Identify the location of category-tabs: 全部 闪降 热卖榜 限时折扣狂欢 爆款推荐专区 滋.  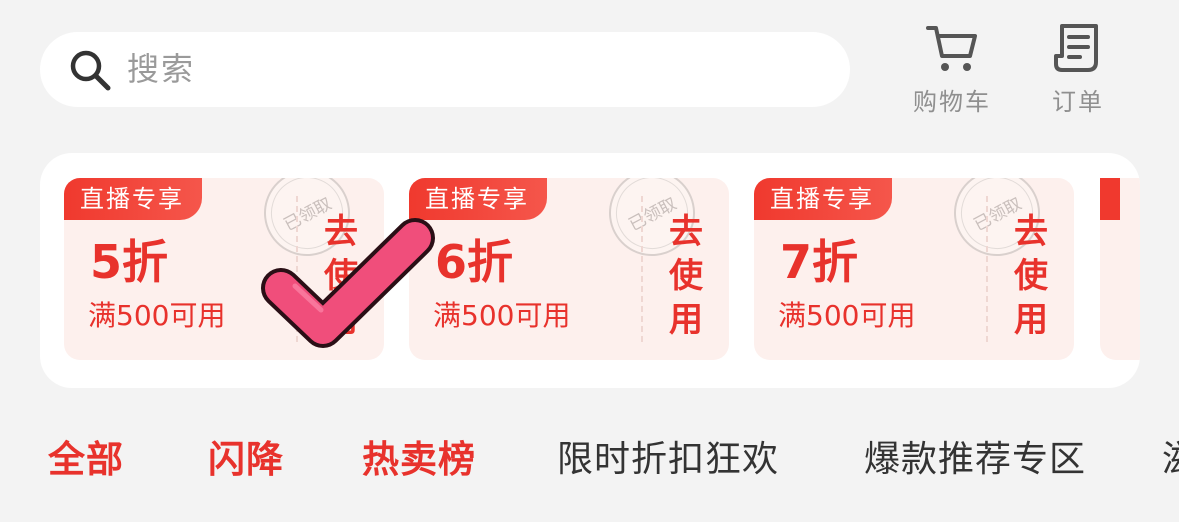
(589, 462).